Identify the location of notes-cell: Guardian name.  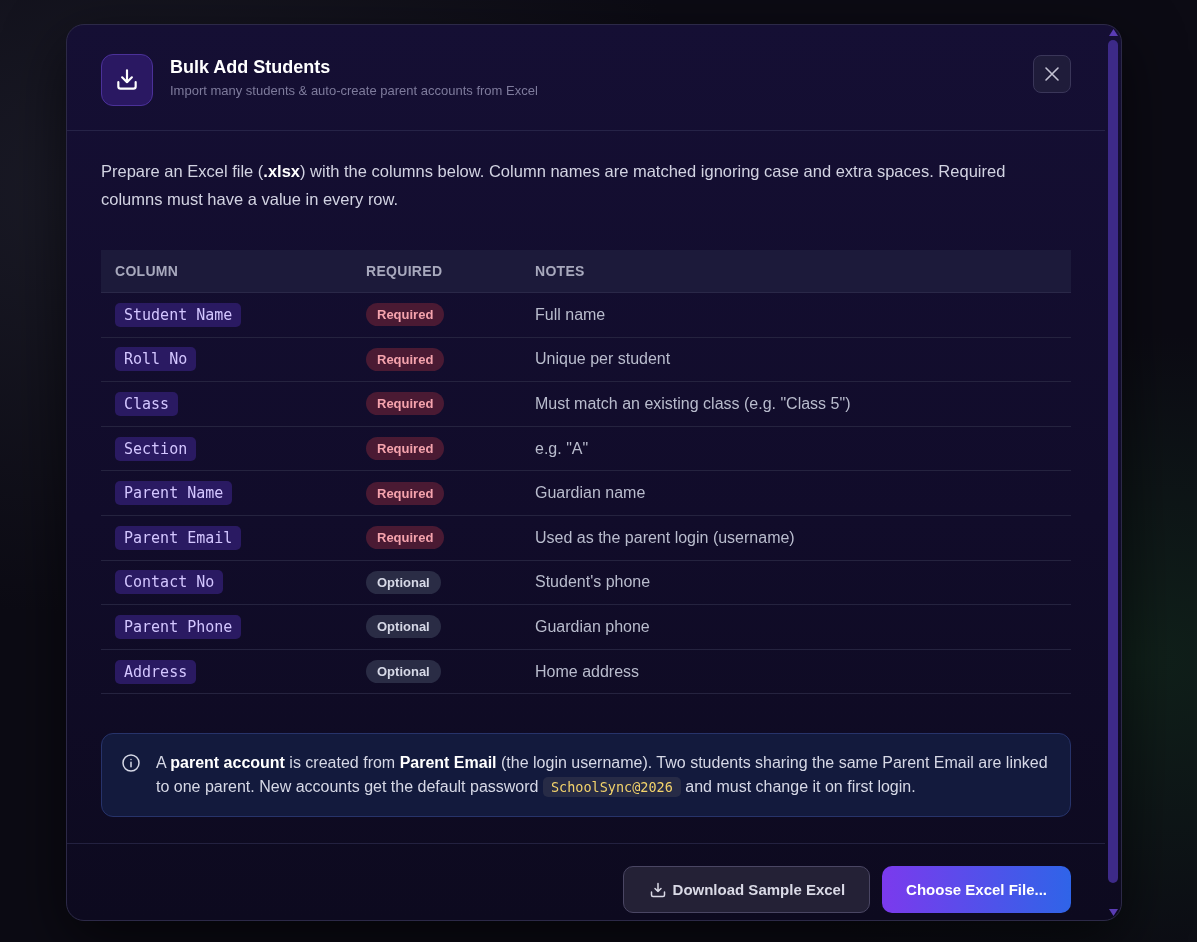
(590, 493).